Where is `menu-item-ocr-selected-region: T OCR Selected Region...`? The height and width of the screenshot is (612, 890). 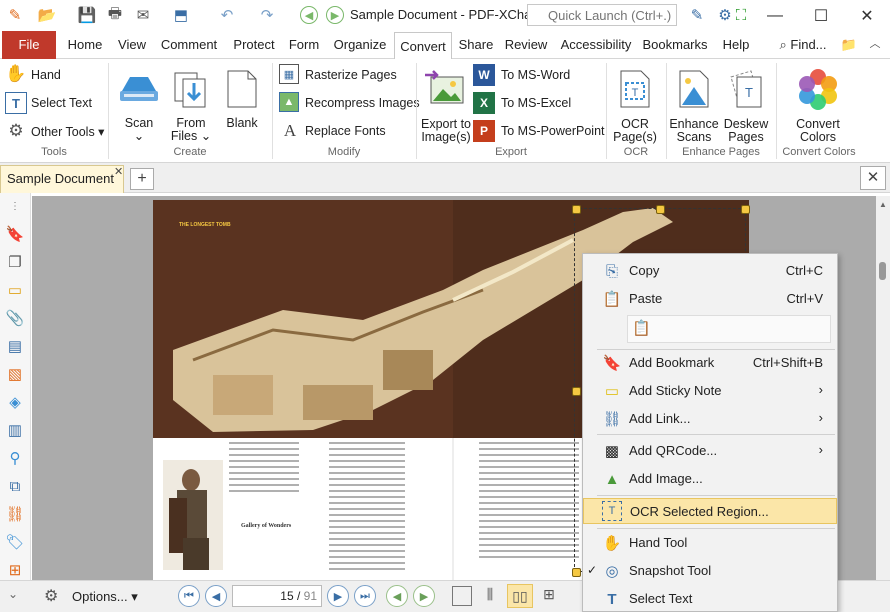
menu-item-ocr-selected-region: T OCR Selected Region... is located at coordinates (710, 511).